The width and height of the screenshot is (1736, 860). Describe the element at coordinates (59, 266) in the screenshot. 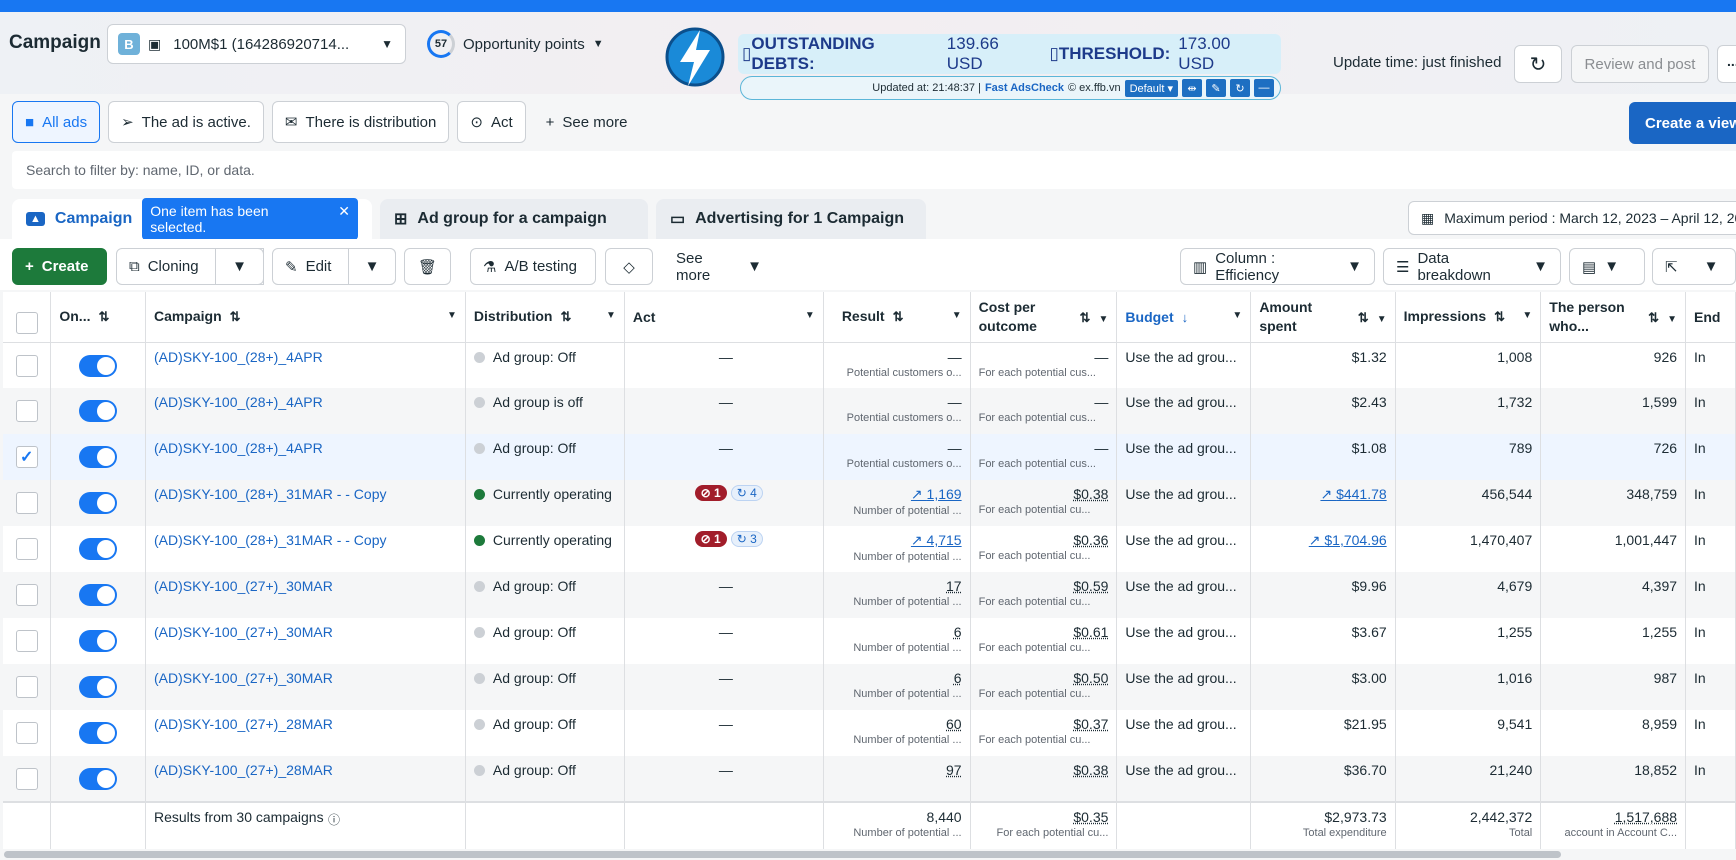

I see `create-button: + Create` at that location.